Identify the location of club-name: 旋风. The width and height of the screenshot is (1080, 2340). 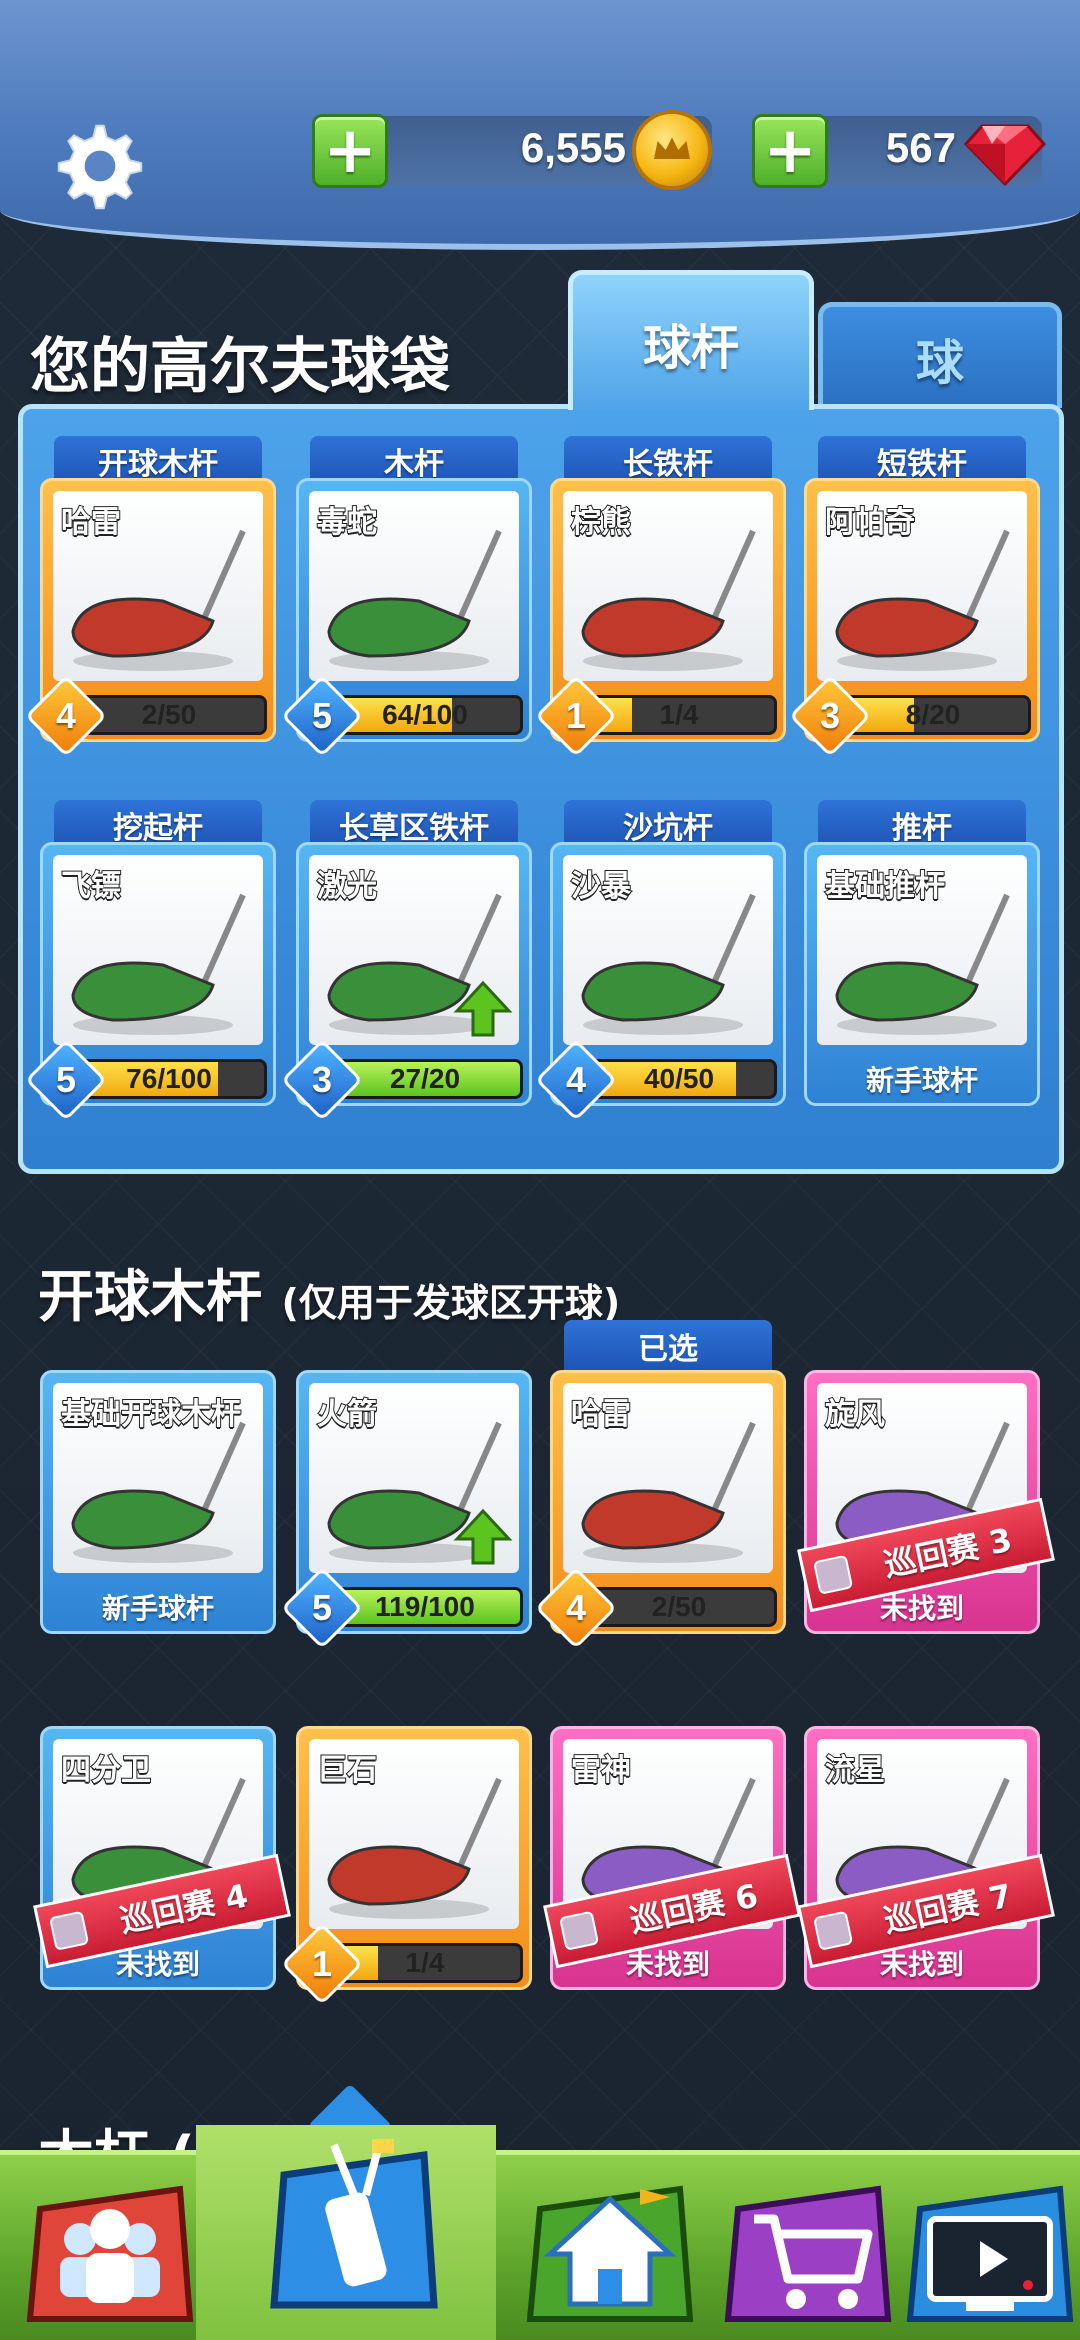
(855, 1414).